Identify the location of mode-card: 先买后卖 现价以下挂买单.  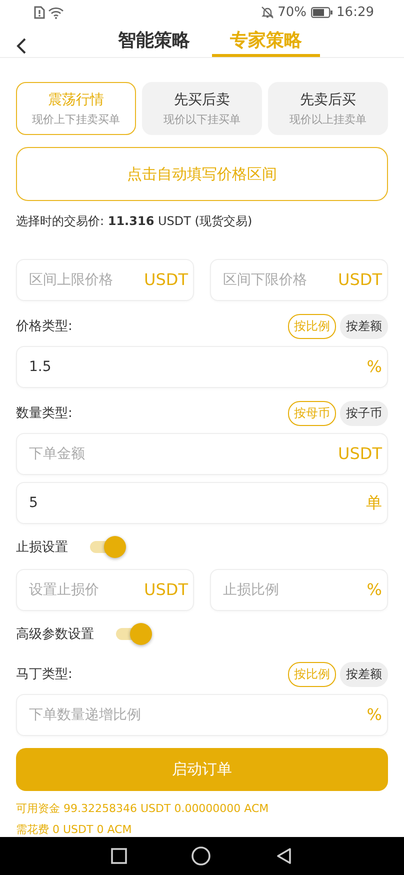
(202, 109).